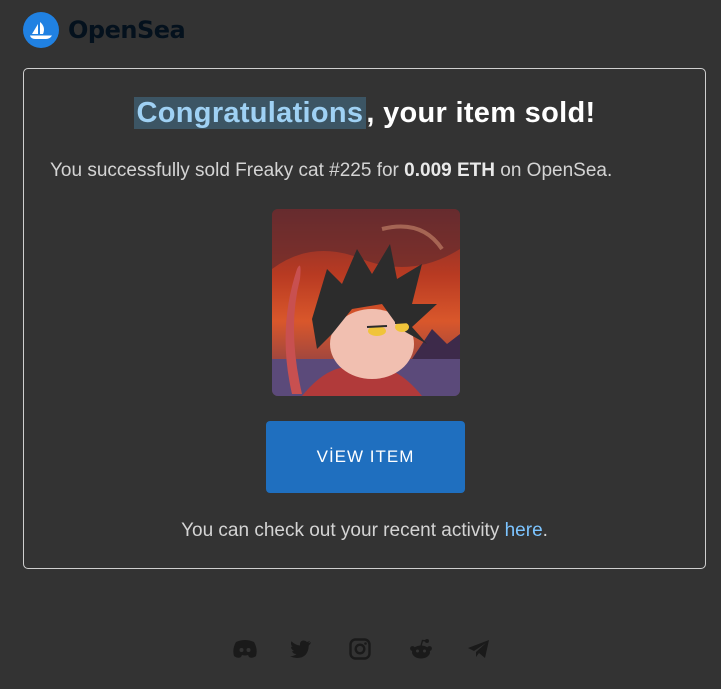 The image size is (721, 689). Describe the element at coordinates (127, 30) in the screenshot. I see `brand-name: OpenSea` at that location.